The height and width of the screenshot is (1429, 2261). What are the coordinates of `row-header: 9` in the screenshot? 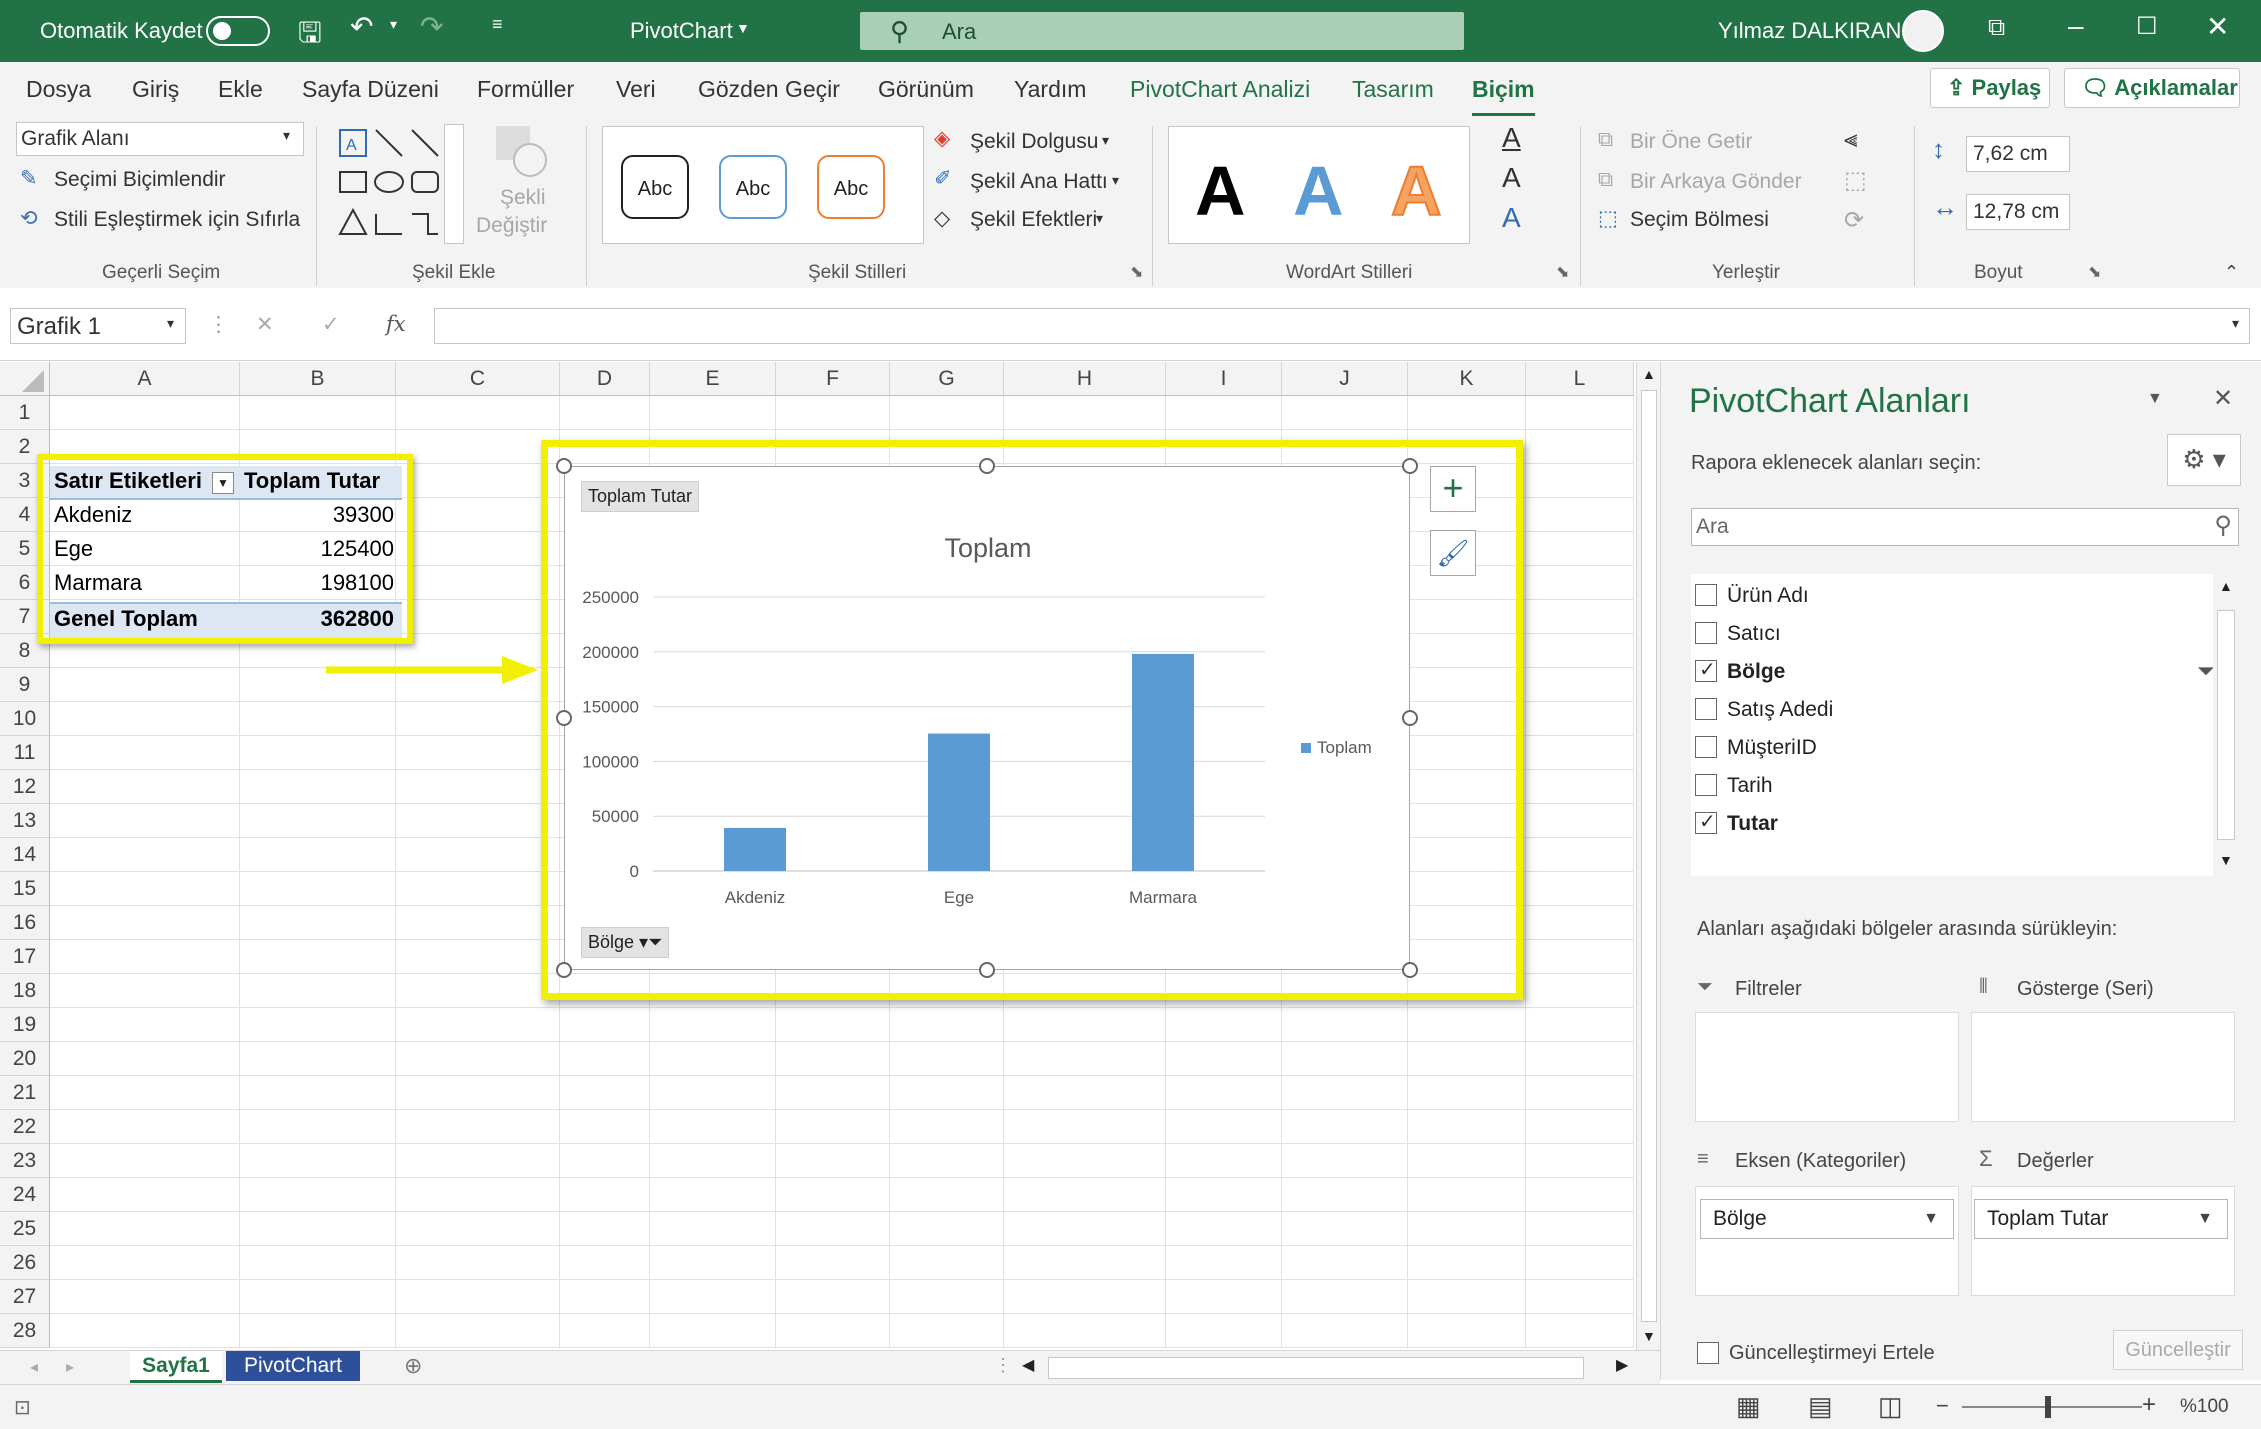 It's located at (25, 685).